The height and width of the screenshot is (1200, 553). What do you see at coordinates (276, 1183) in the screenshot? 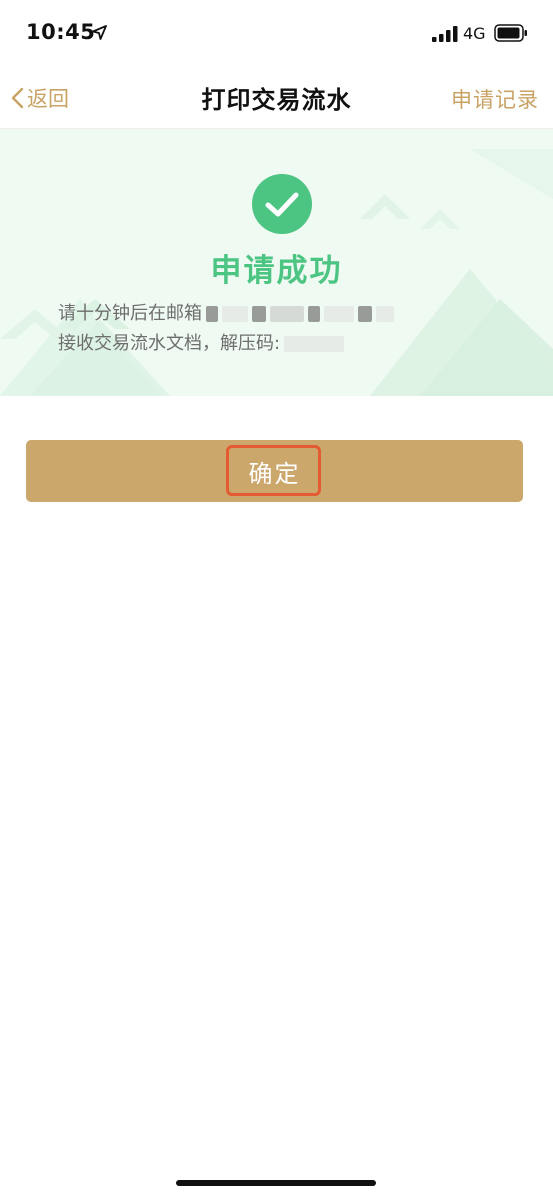
I see `home-indicator` at bounding box center [276, 1183].